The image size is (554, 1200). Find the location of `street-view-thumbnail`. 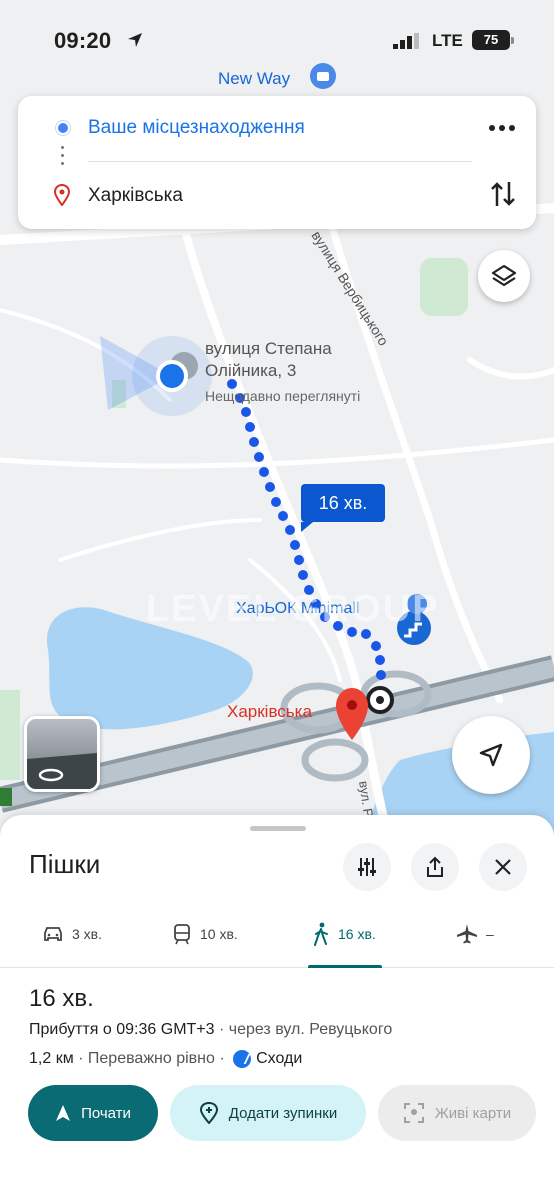

street-view-thumbnail is located at coordinates (62, 754).